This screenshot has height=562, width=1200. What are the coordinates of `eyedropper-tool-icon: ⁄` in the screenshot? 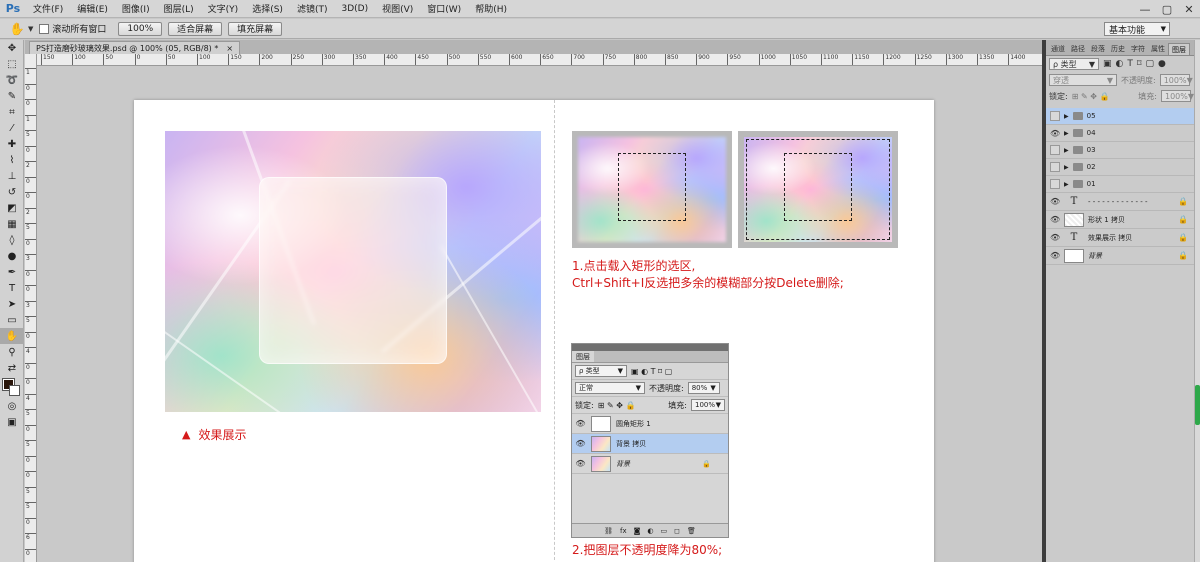 It's located at (12, 128).